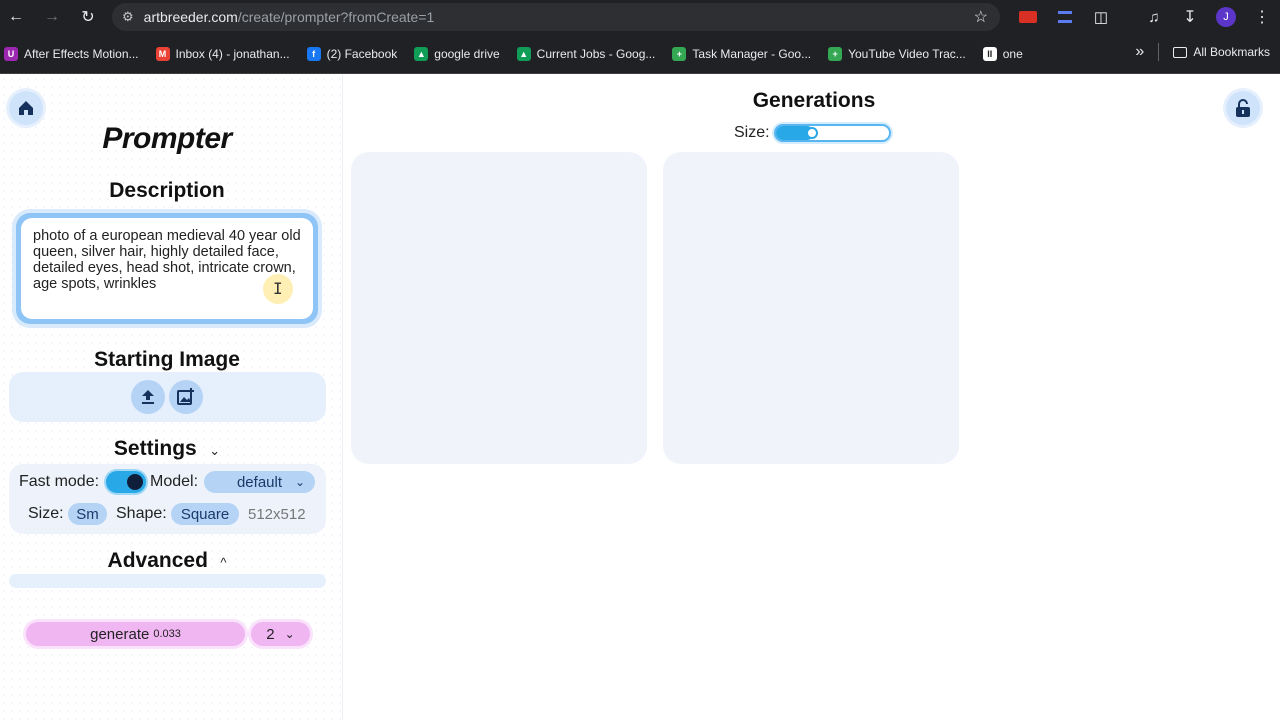 The width and height of the screenshot is (1280, 720). I want to click on add-image-button, so click(186, 397).